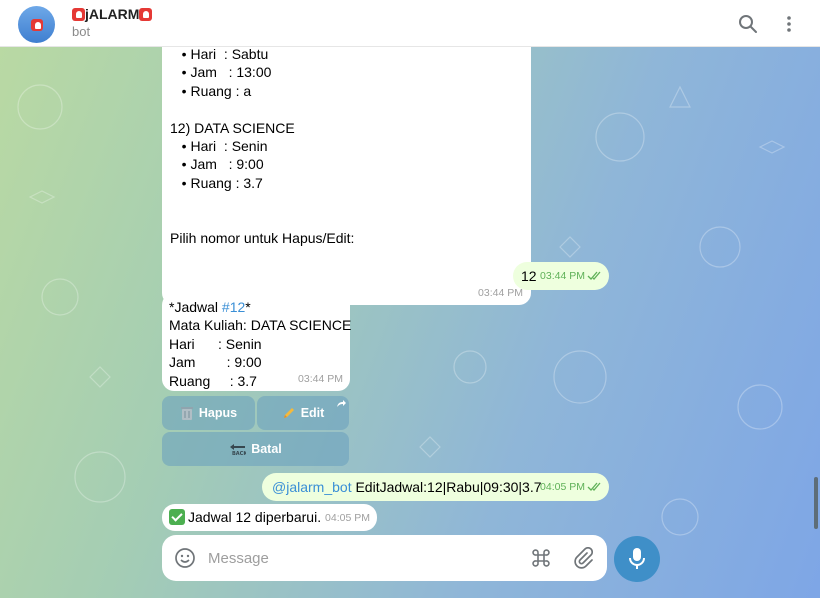 The height and width of the screenshot is (598, 820). Describe the element at coordinates (217, 164) in the screenshot. I see `message-line: • Jam : 9:00` at that location.